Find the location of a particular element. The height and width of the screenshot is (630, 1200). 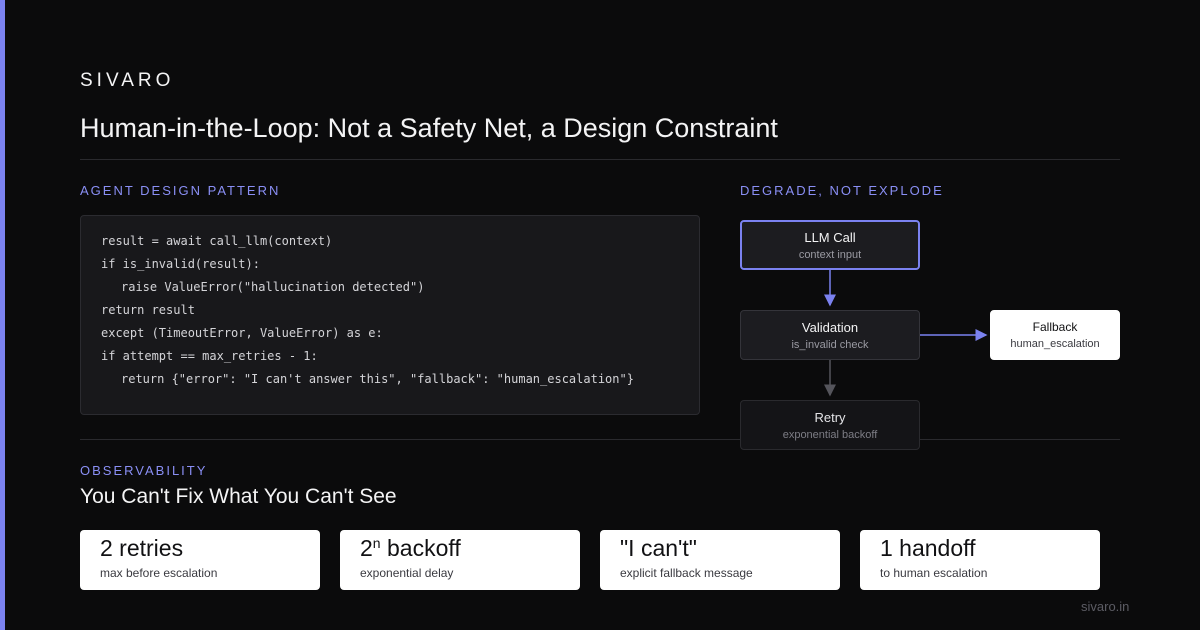

stat-card-fallback-message: "I can't" explicit fallback message is located at coordinates (720, 560).